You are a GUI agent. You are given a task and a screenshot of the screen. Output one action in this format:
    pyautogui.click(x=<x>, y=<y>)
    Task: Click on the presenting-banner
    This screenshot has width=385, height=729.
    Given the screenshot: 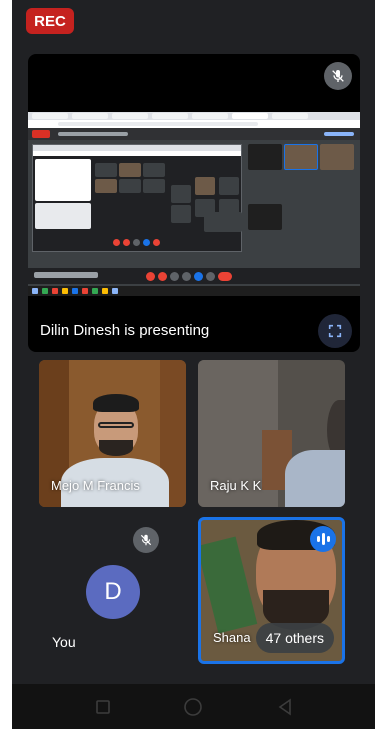 What is the action you would take?
    pyautogui.click(x=194, y=134)
    